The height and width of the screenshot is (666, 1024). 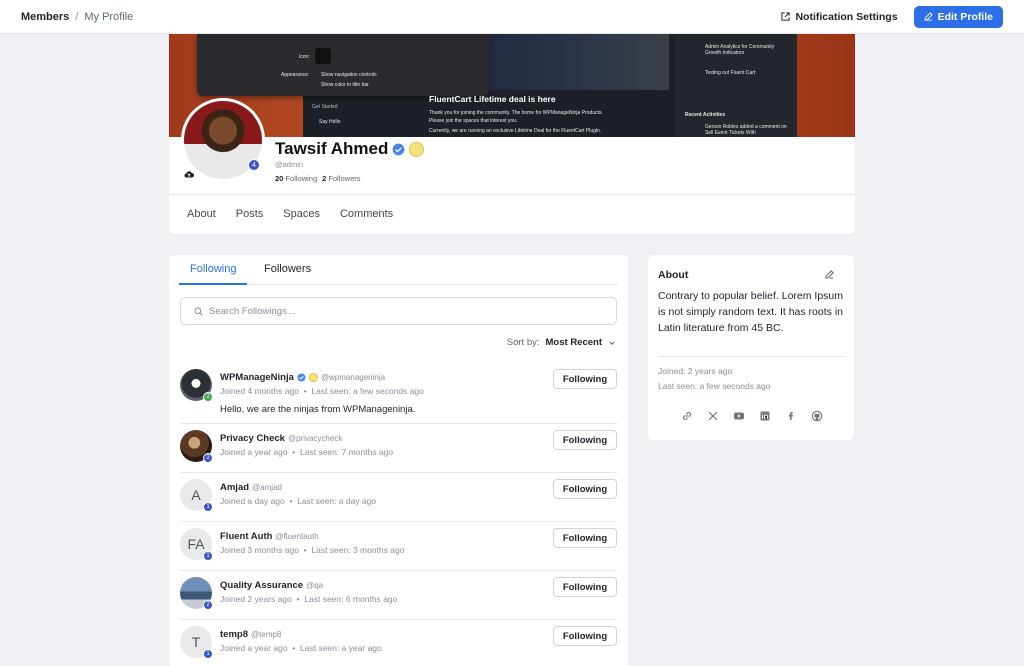 I want to click on edit-profile-button: Edit Profile, so click(x=958, y=16).